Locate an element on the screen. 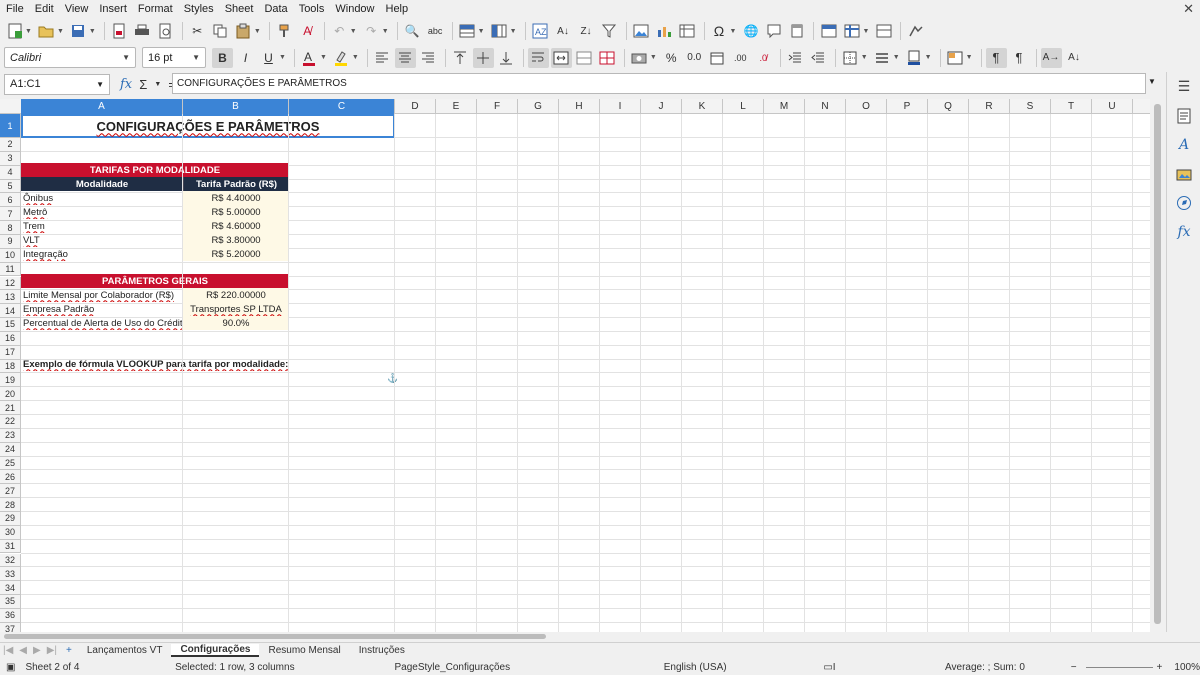  param-name-cell: Percentual de Alerta de Uso do Crédito is located at coordinates (102, 323).